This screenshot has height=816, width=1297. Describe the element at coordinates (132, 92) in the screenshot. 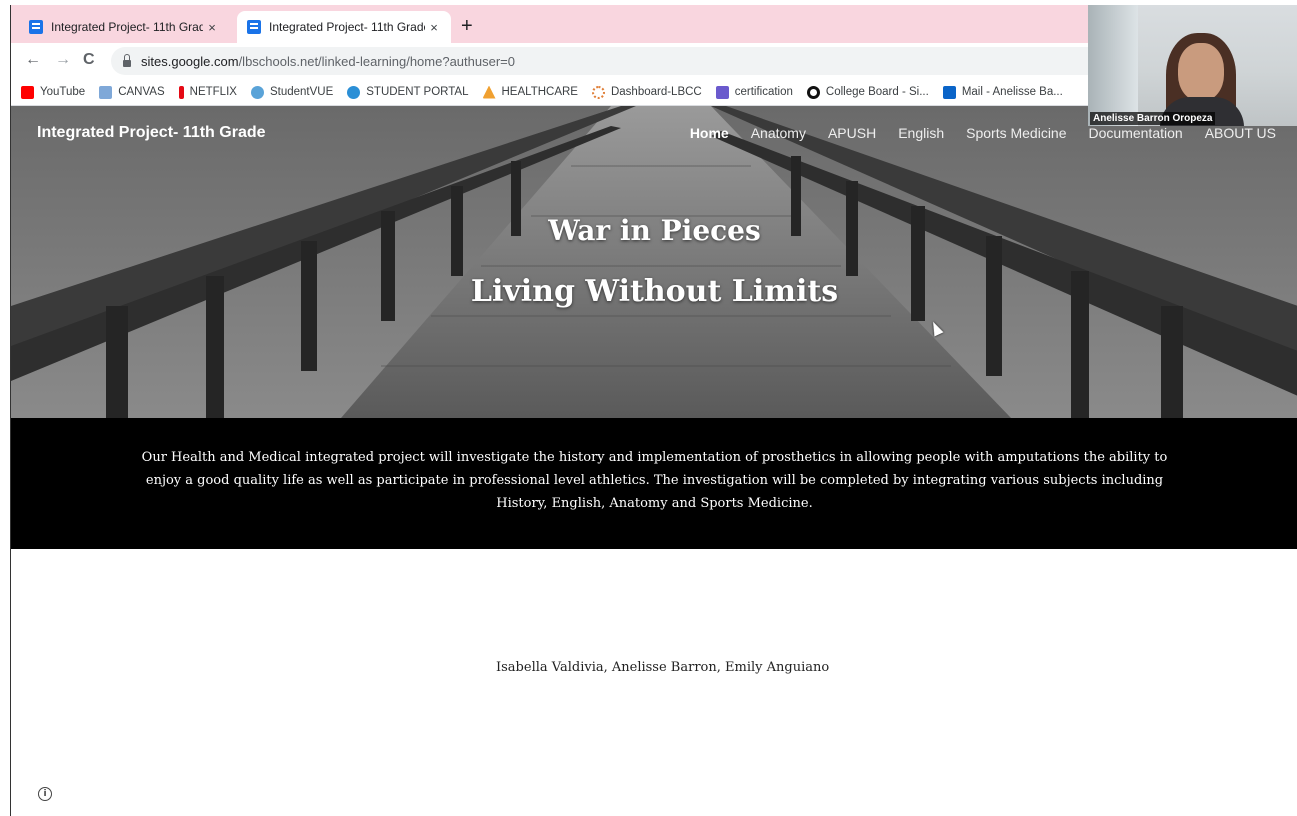

I see `bookmark-canvas: CANVAS` at that location.